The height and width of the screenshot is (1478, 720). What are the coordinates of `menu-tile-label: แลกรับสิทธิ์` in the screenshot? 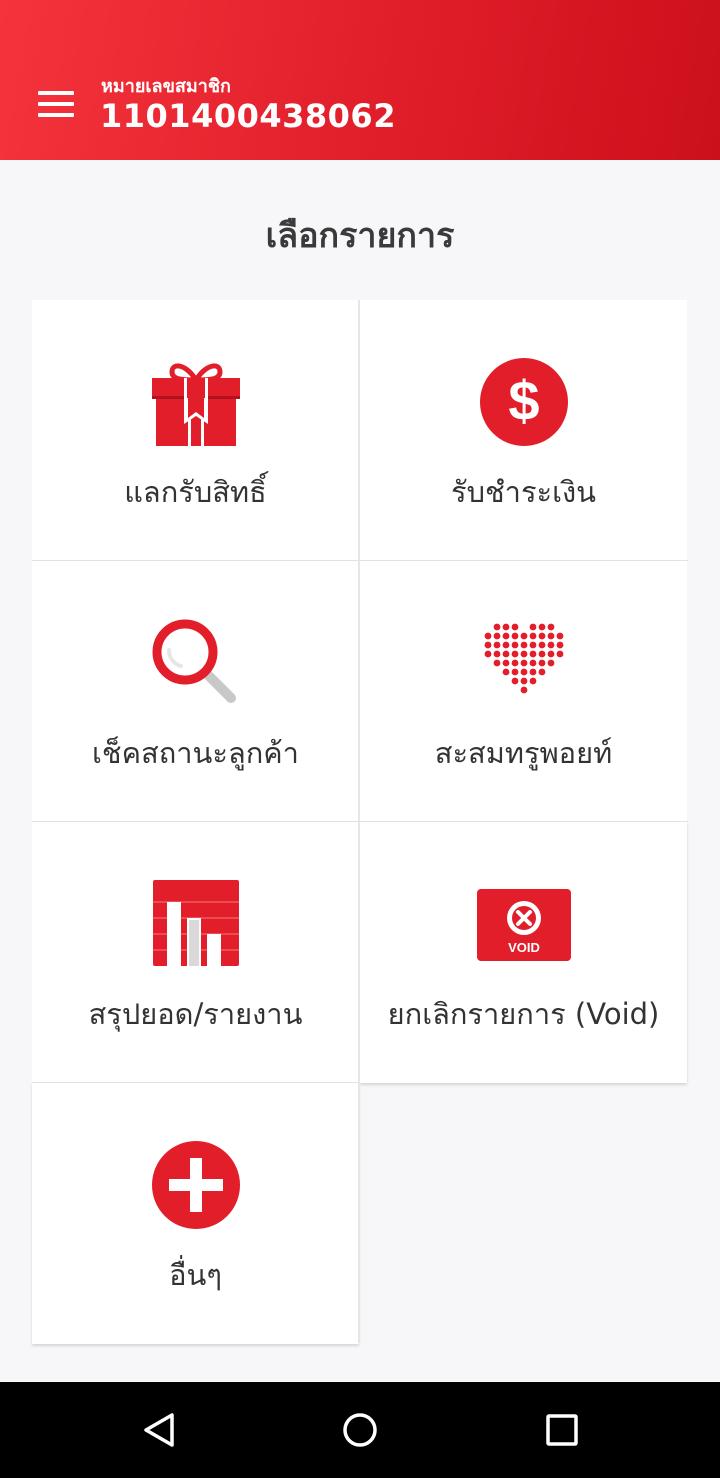 It's located at (195, 492).